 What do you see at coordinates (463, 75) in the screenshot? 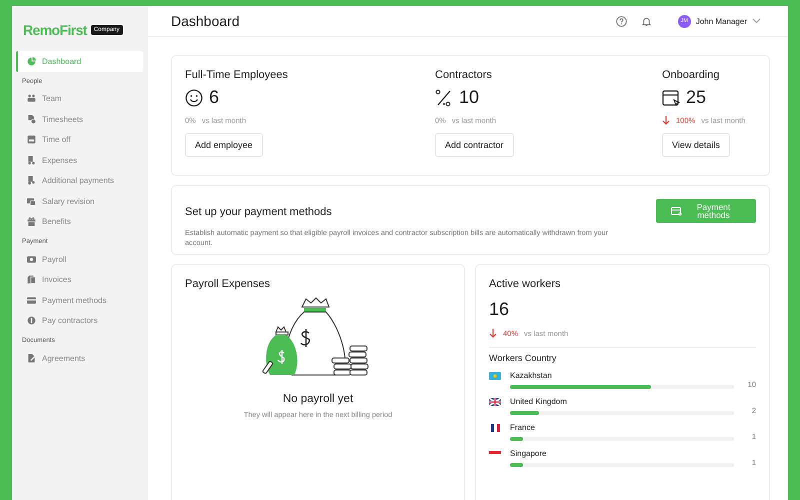
I see `stat-title: Contractors` at bounding box center [463, 75].